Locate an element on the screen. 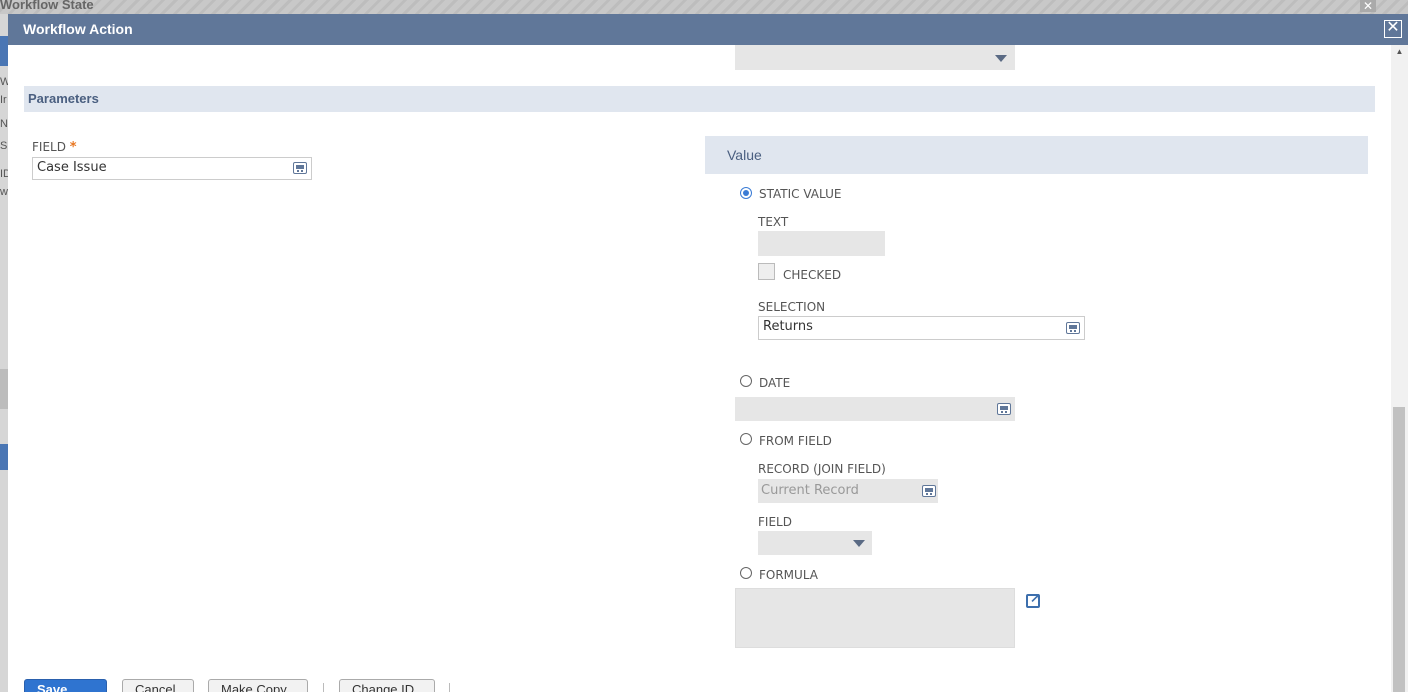 Image resolution: width=1408 pixels, height=692 pixels. background-letter: N is located at coordinates (4, 124).